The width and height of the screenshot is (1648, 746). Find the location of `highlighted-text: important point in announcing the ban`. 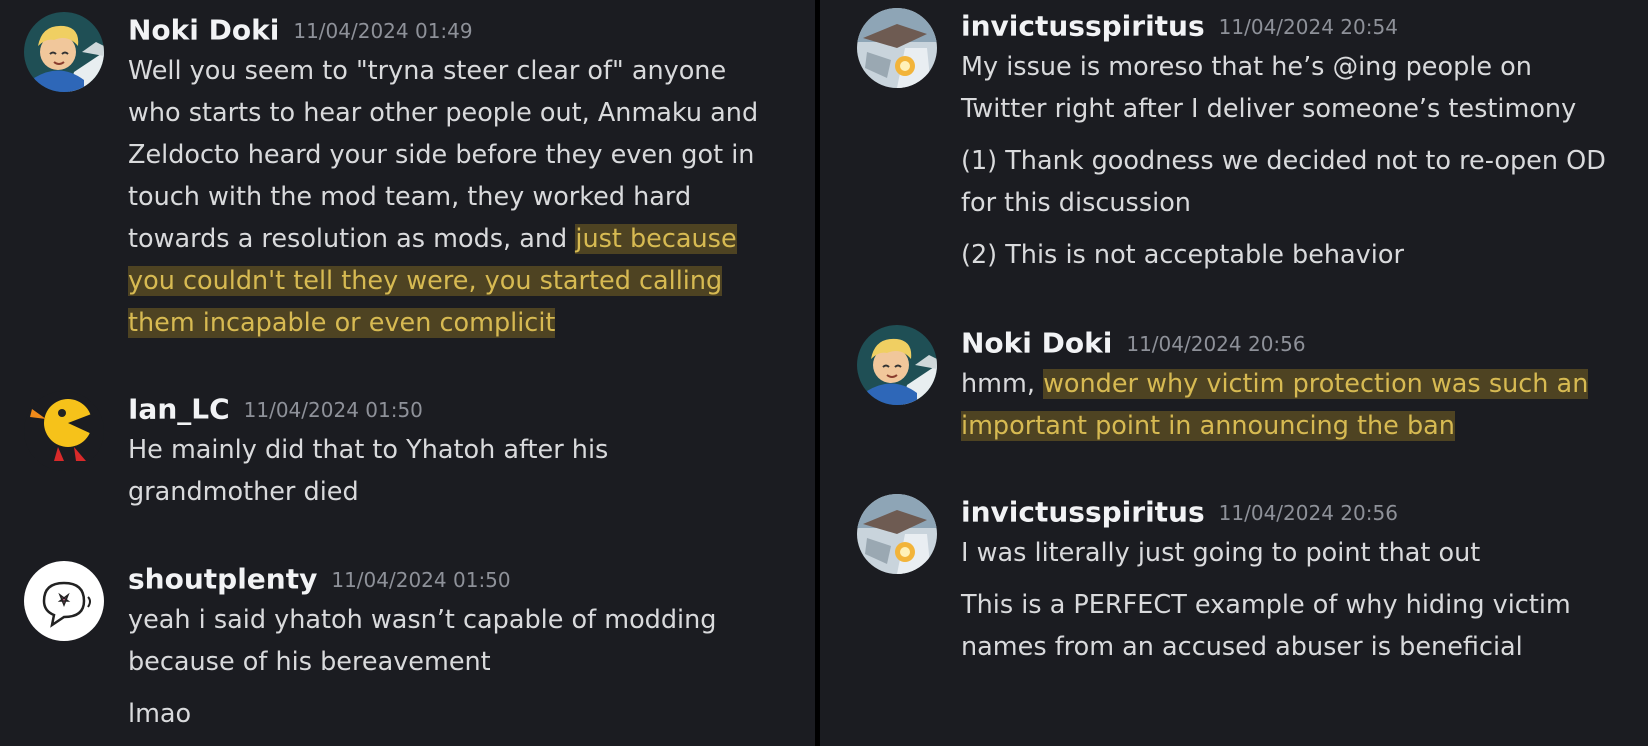

highlighted-text: important point in announcing the ban is located at coordinates (1208, 426).